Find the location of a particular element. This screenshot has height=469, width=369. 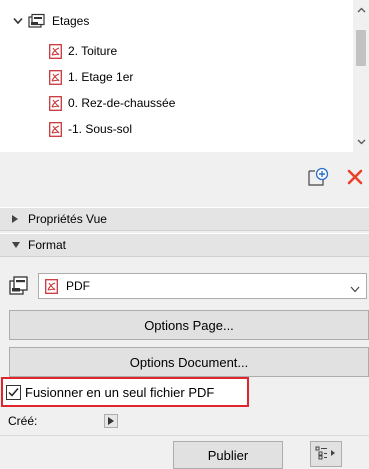

scrollbar-thumb is located at coordinates (361, 48).